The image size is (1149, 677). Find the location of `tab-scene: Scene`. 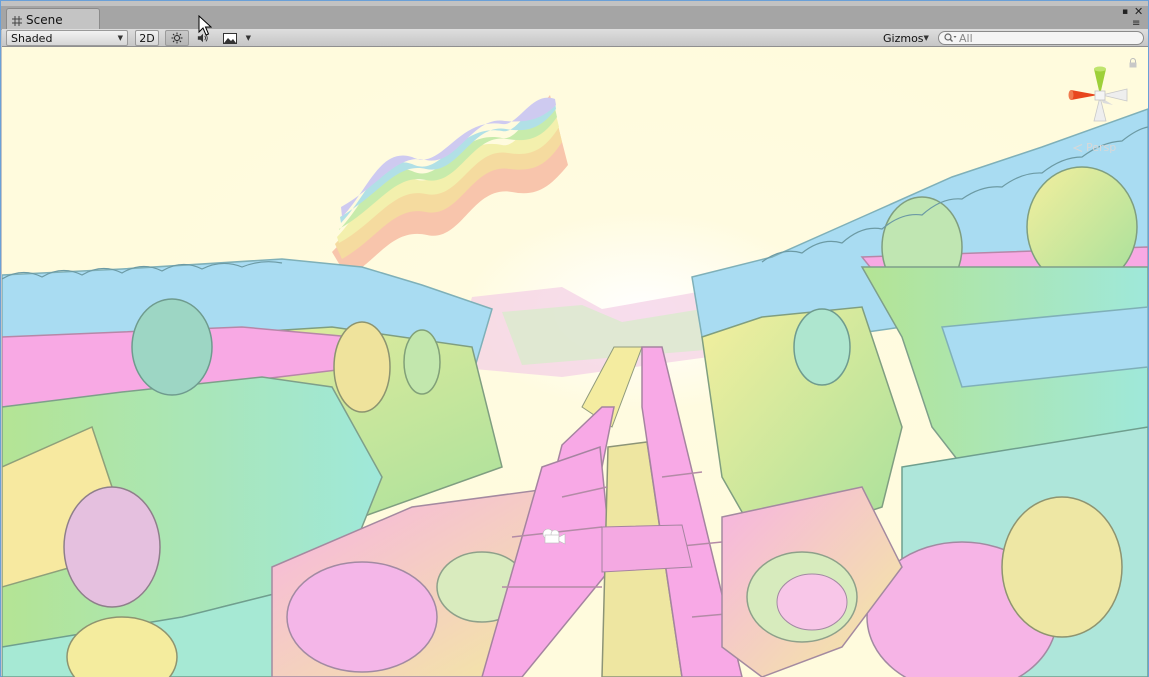

tab-scene: Scene is located at coordinates (53, 19).